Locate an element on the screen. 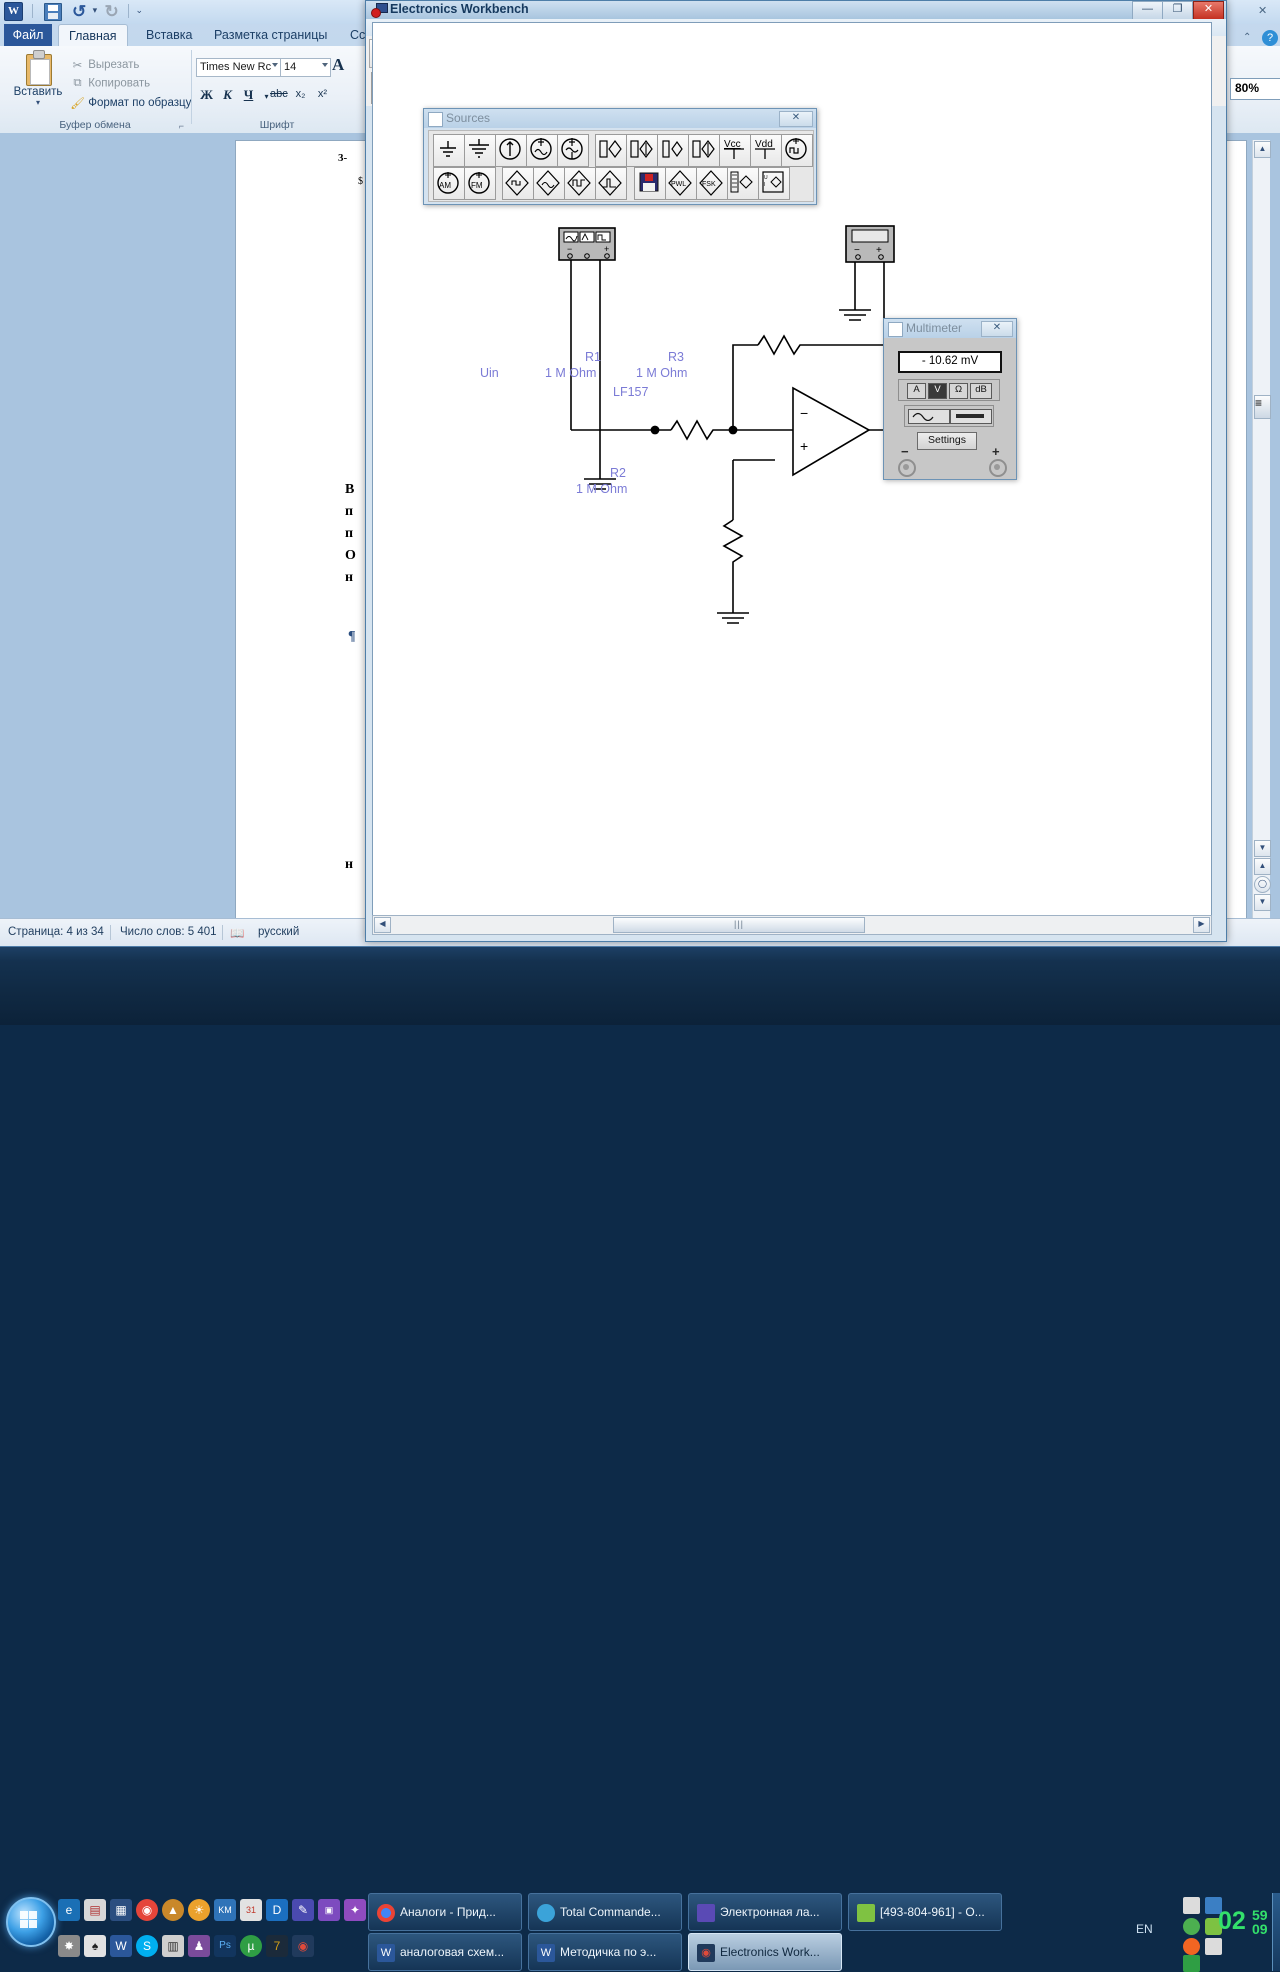  tab-insert: Вставка is located at coordinates (169, 35).